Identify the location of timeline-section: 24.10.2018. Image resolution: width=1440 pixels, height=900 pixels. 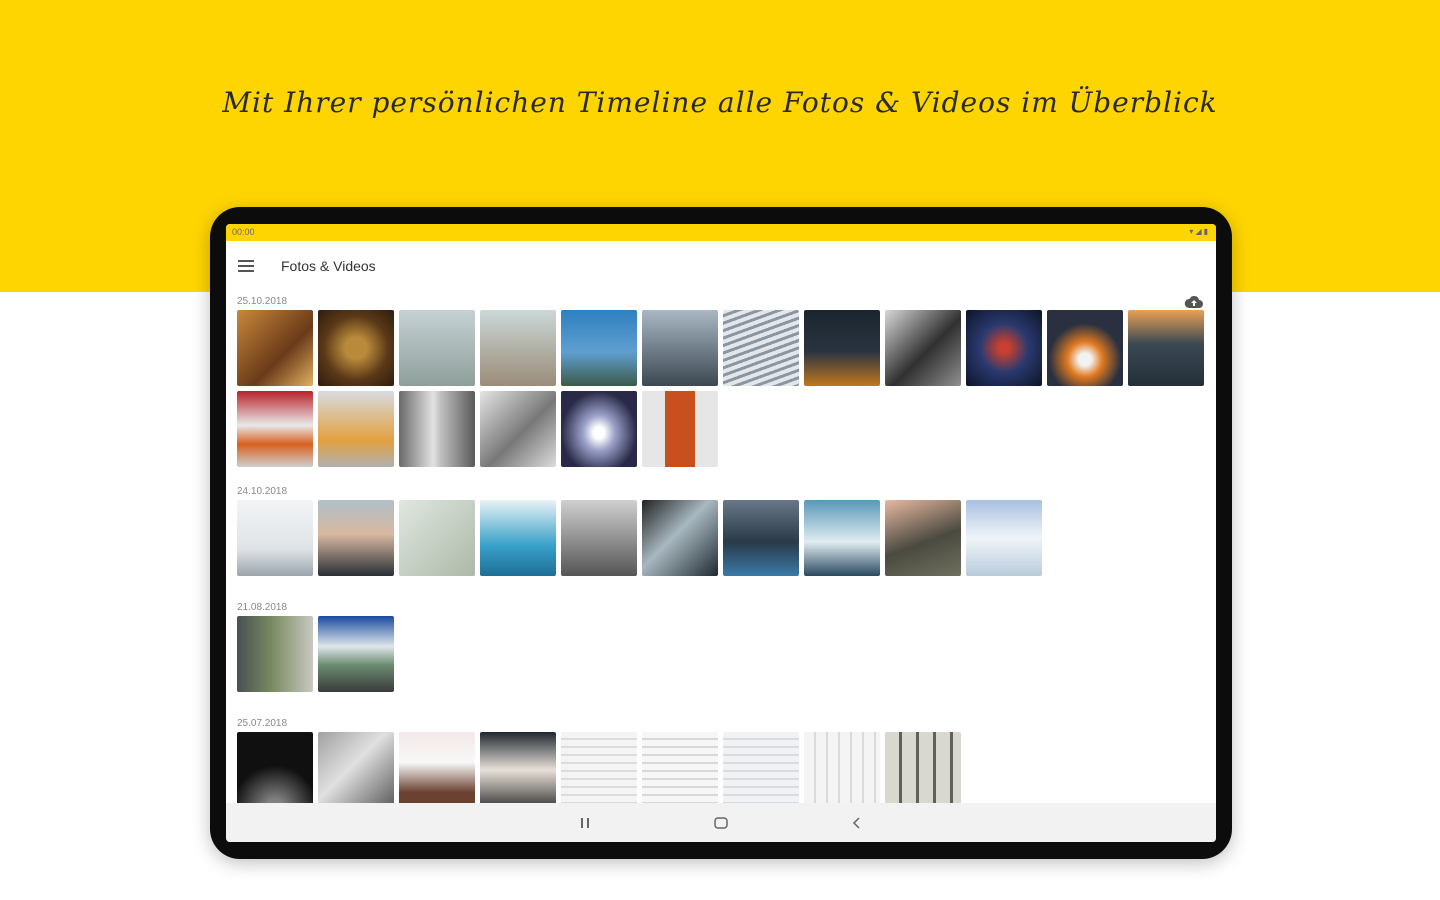
(721, 529).